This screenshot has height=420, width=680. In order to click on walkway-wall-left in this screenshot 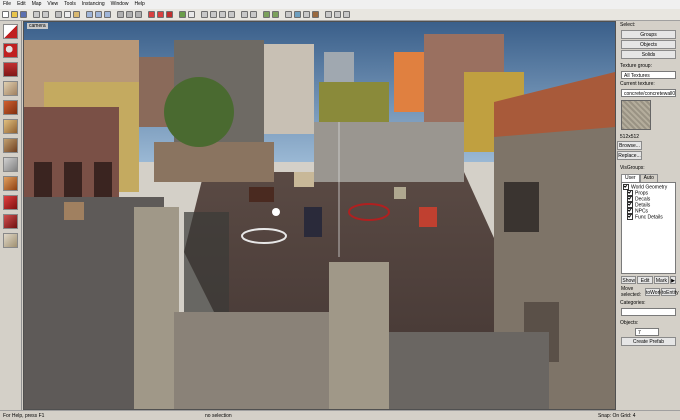, I will do `click(156, 308)`.